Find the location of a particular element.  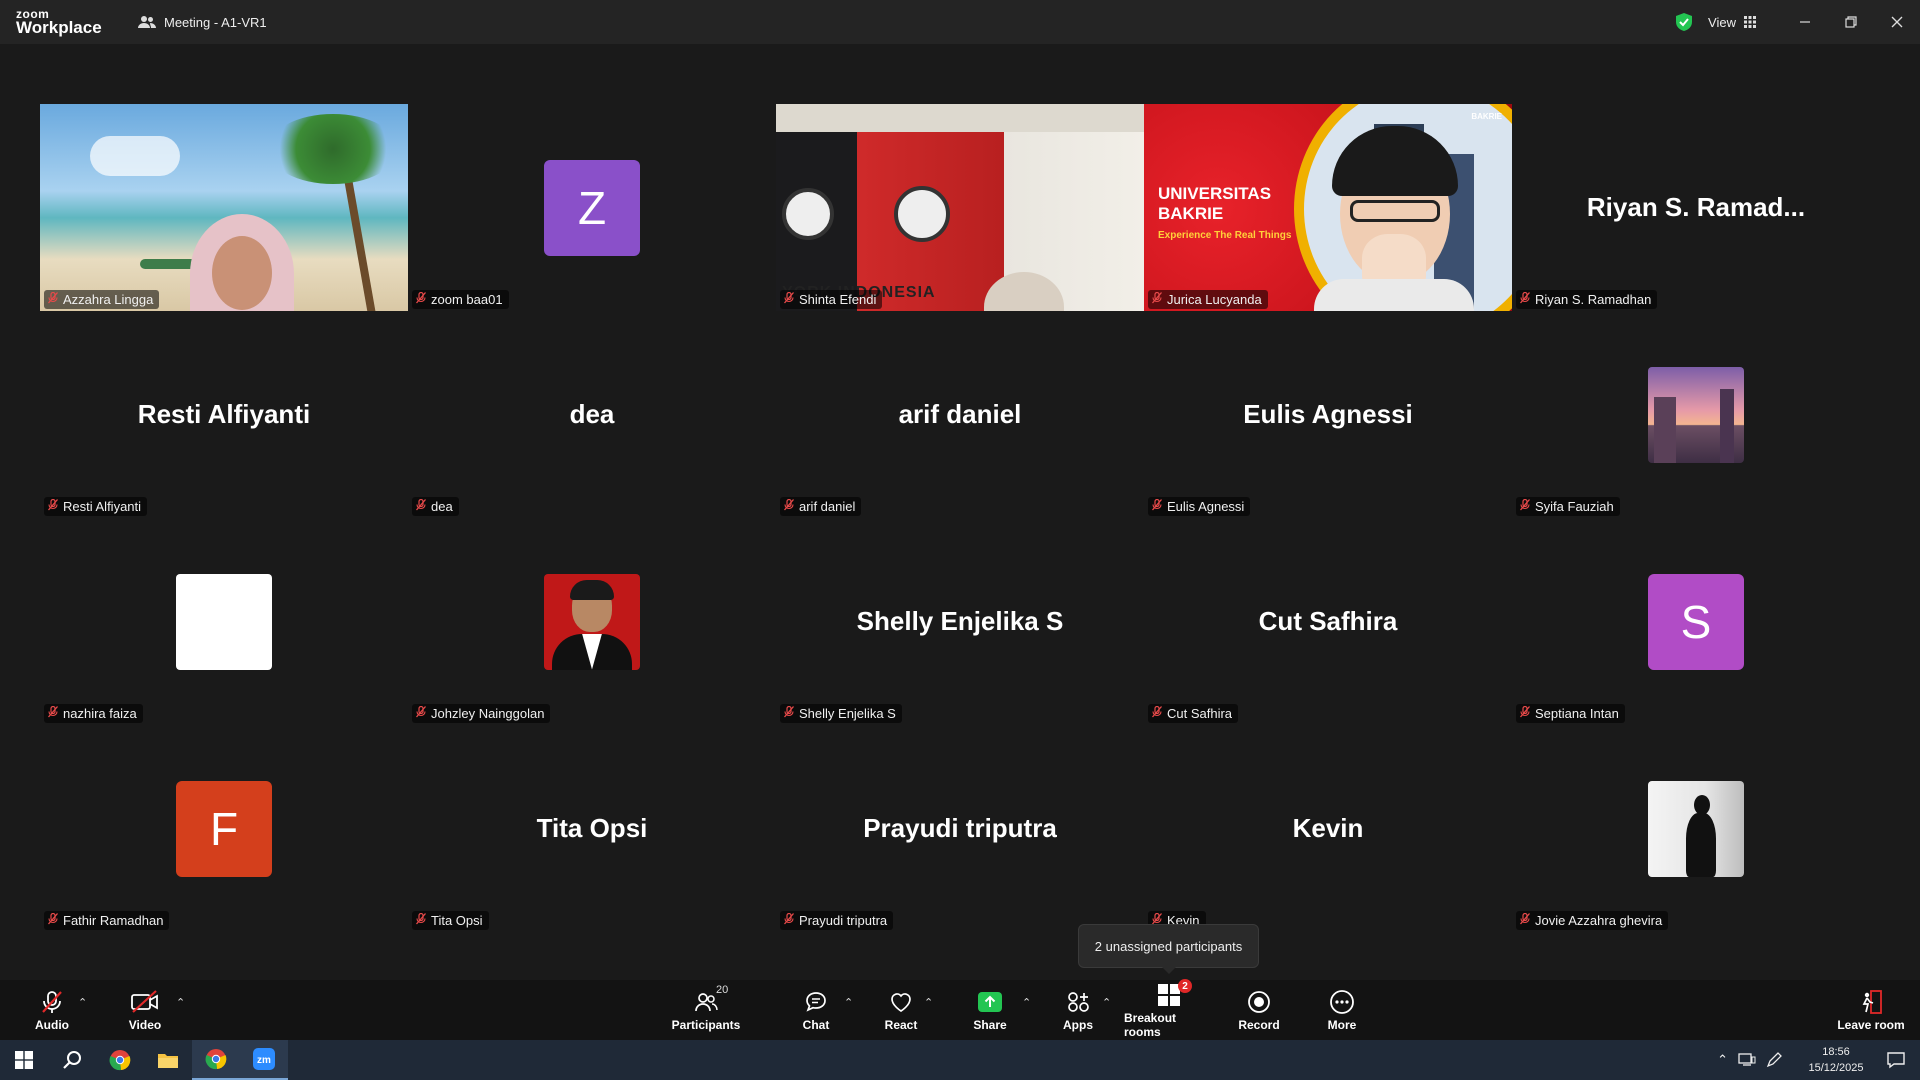

participant-tile: Eulis Agnessi Eulis Agnessi is located at coordinates (1328, 414).